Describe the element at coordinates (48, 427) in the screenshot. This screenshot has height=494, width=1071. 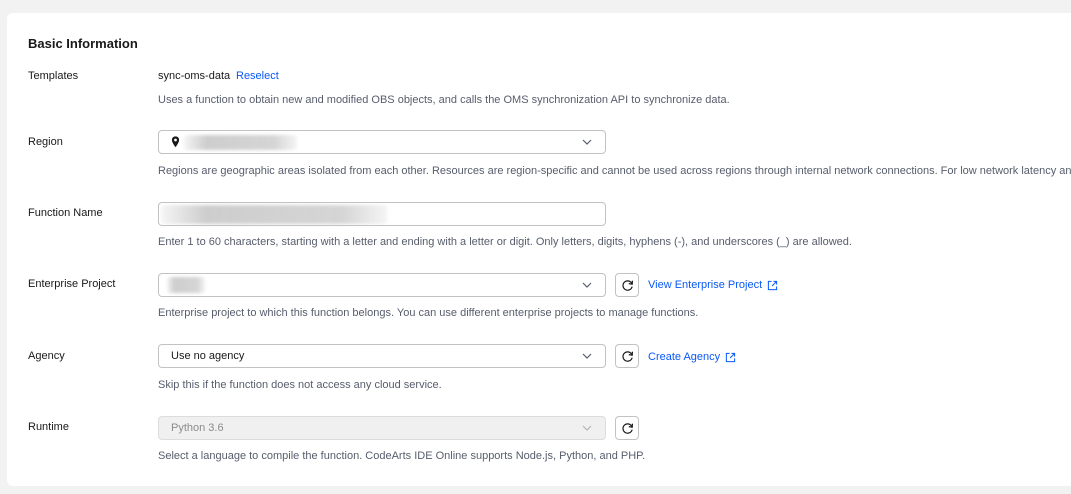
I see `runtime-label: Runtime` at that location.